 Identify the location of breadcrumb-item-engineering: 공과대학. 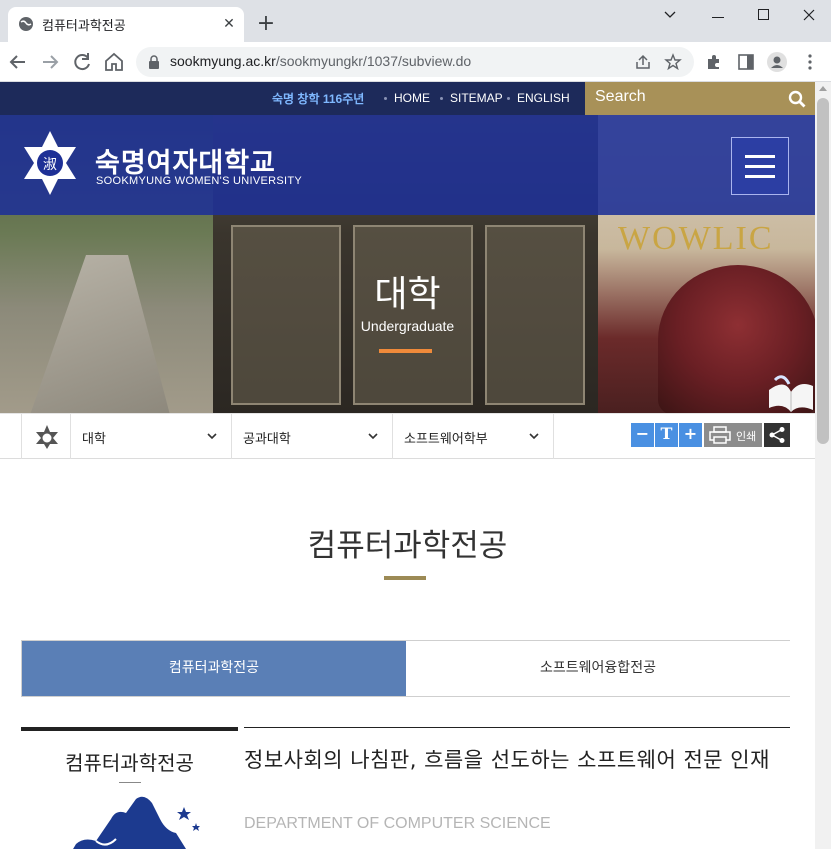
(312, 436).